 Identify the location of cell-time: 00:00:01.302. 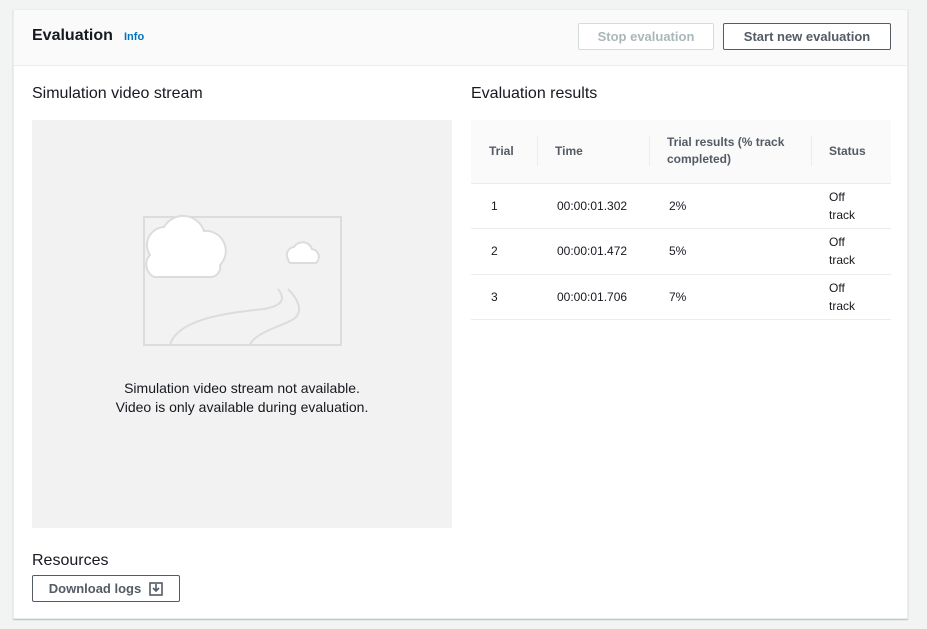
(592, 205).